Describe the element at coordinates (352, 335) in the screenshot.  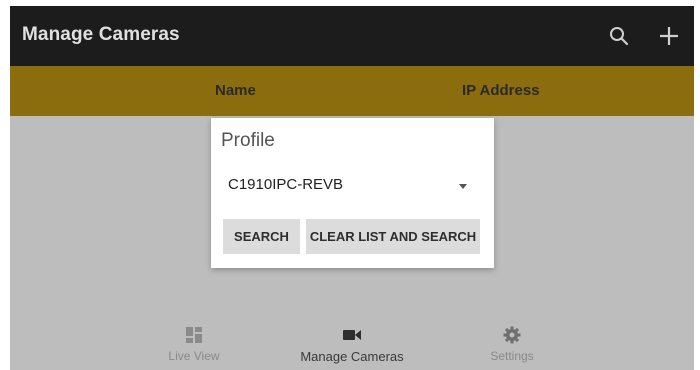
I see `video-camera-icon` at that location.